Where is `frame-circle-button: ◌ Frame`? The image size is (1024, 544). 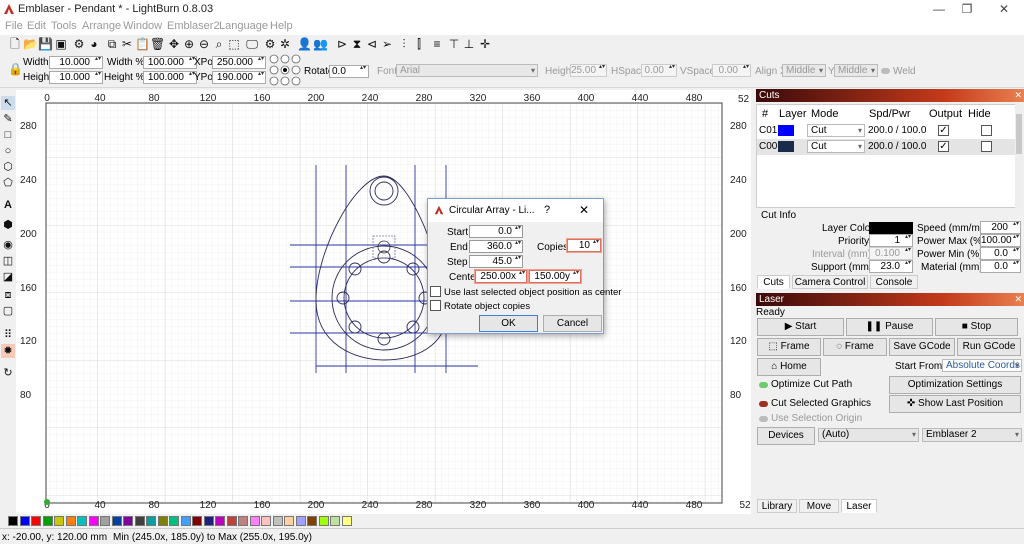 frame-circle-button: ◌ Frame is located at coordinates (855, 347).